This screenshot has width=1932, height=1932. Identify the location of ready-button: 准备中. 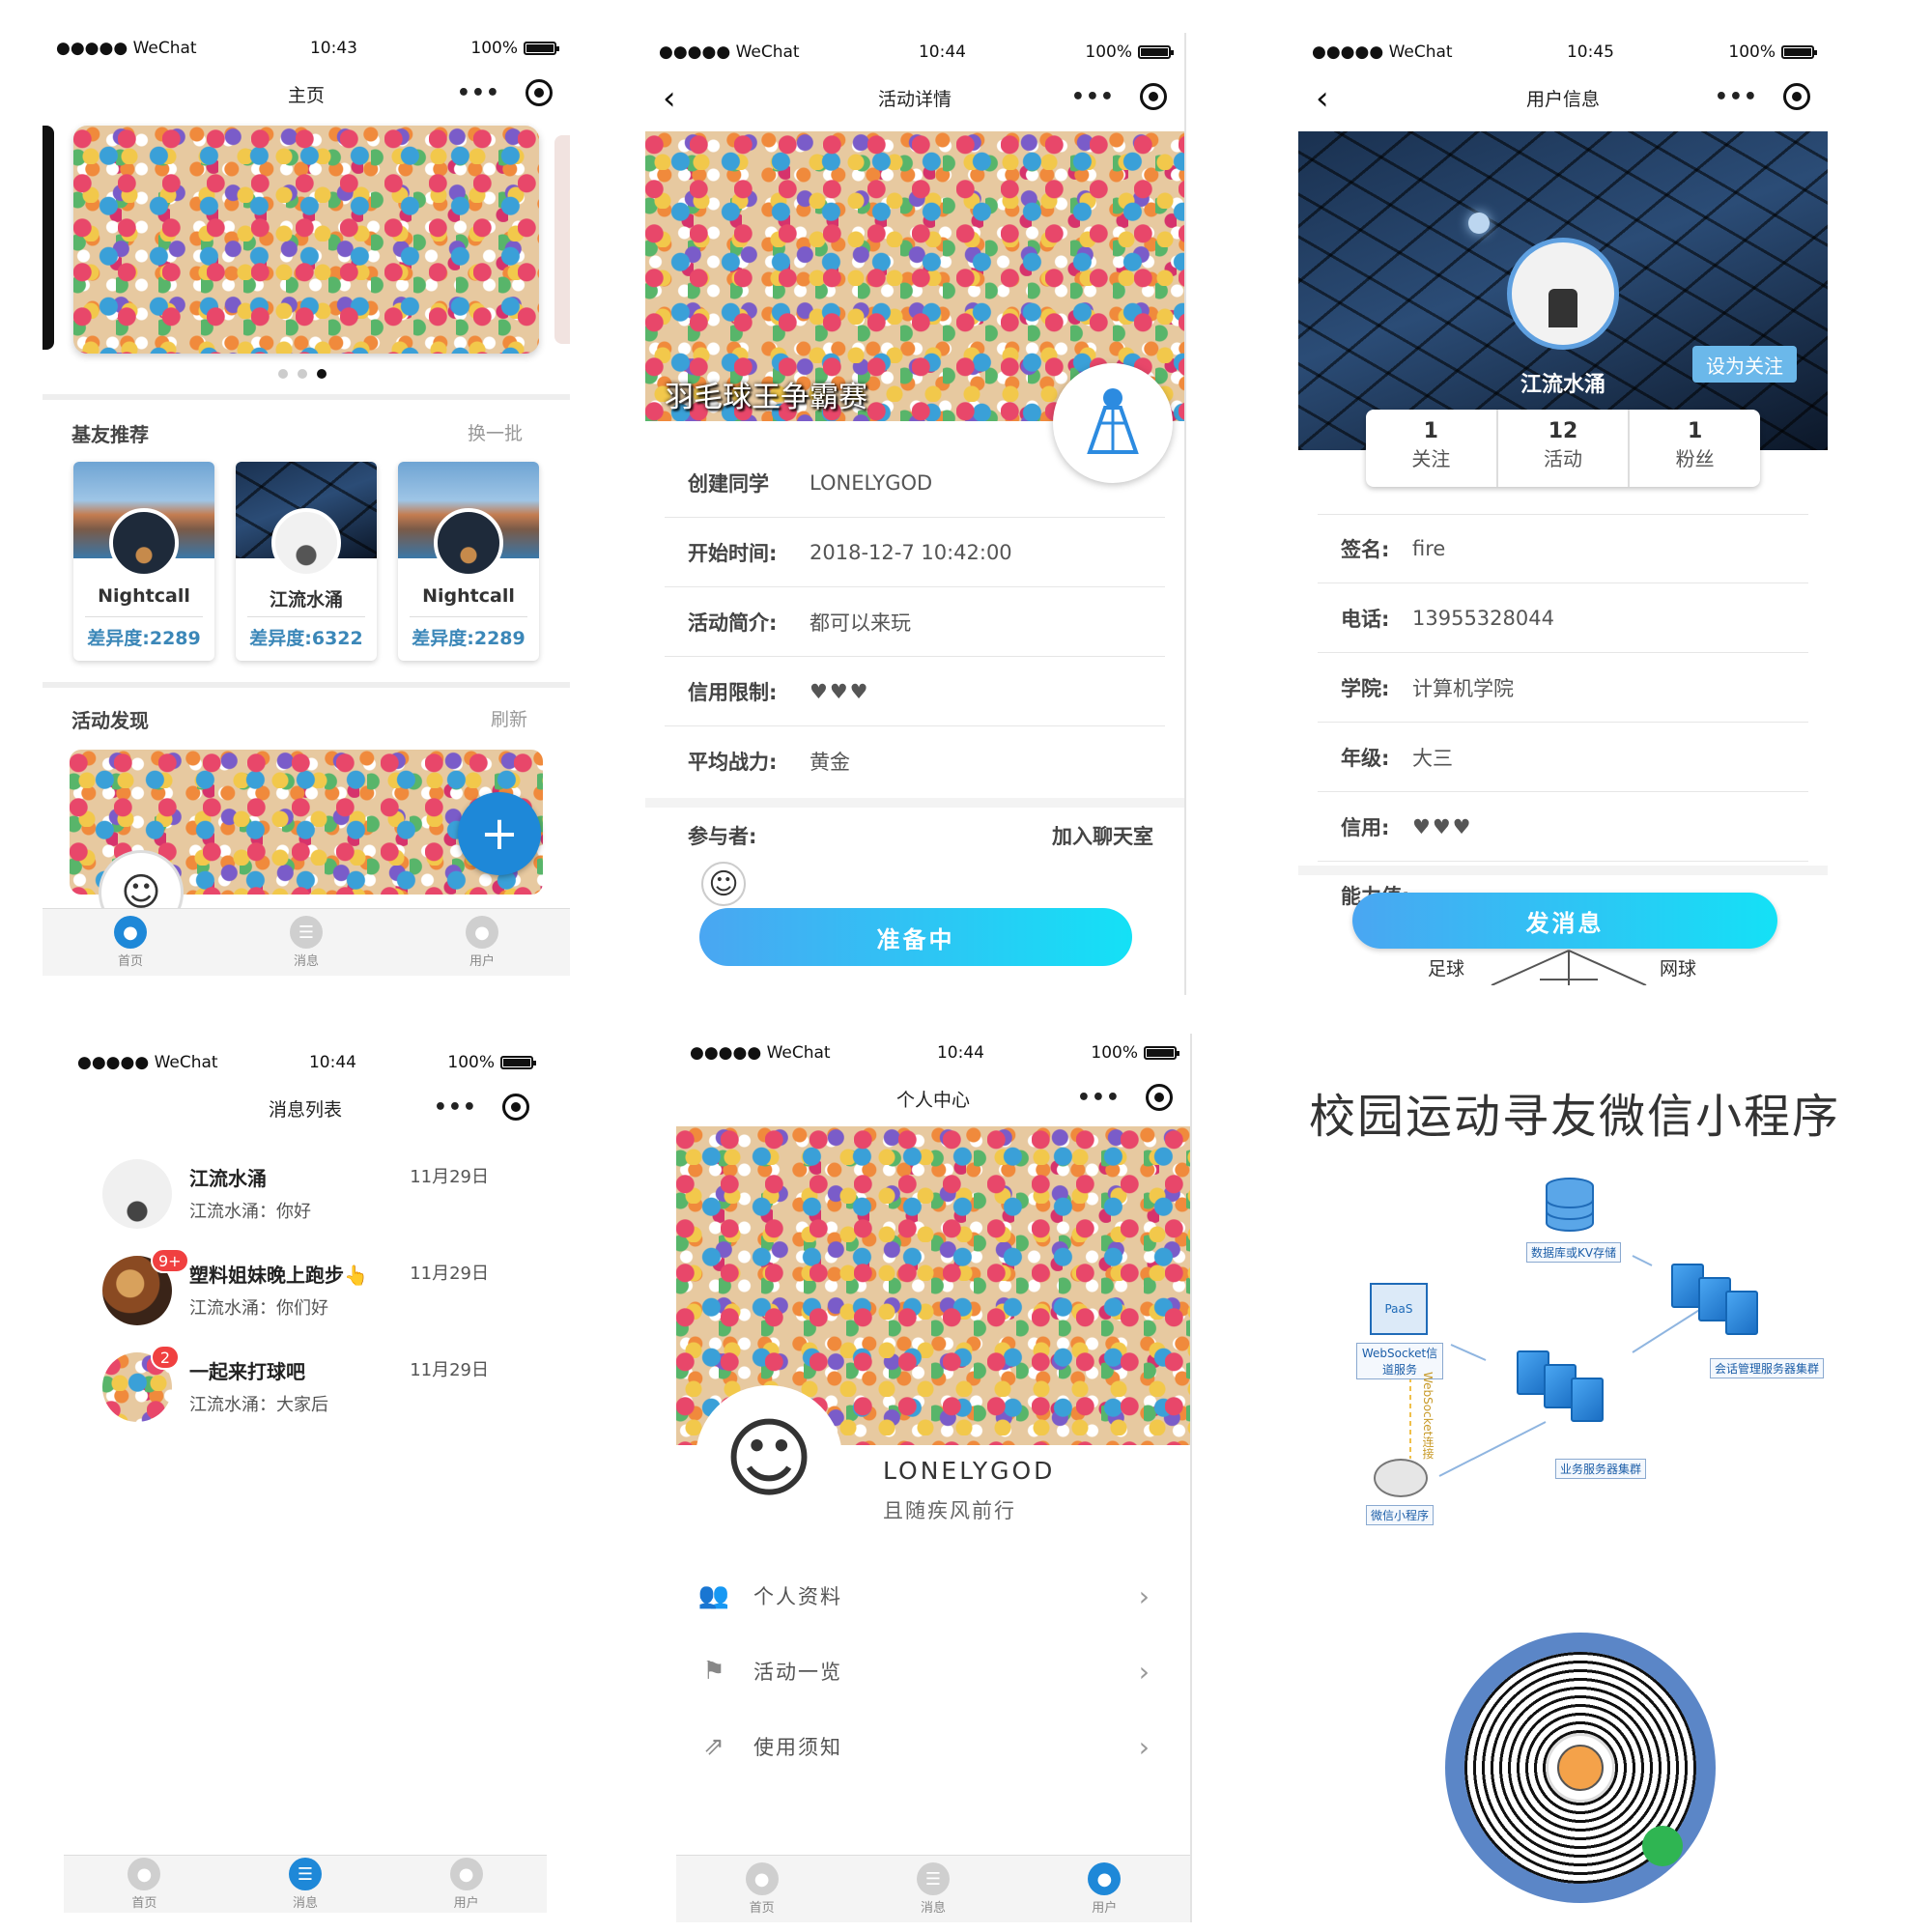
(915, 937).